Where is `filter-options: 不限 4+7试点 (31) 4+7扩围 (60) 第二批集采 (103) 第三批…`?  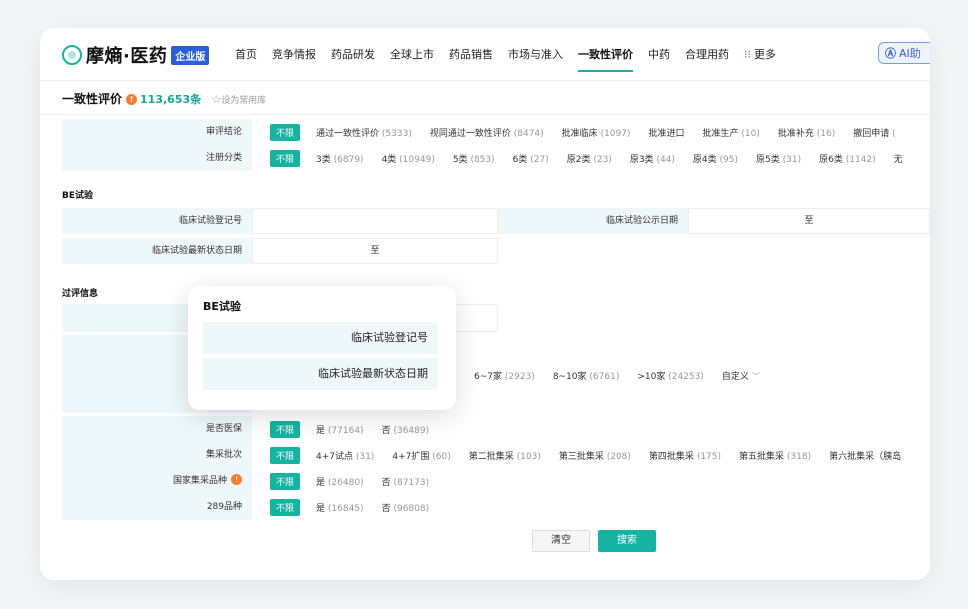
filter-options: 不限 4+7试点 (31) 4+7扩围 (60) 第二批集采 (103) 第三批… is located at coordinates (591, 455).